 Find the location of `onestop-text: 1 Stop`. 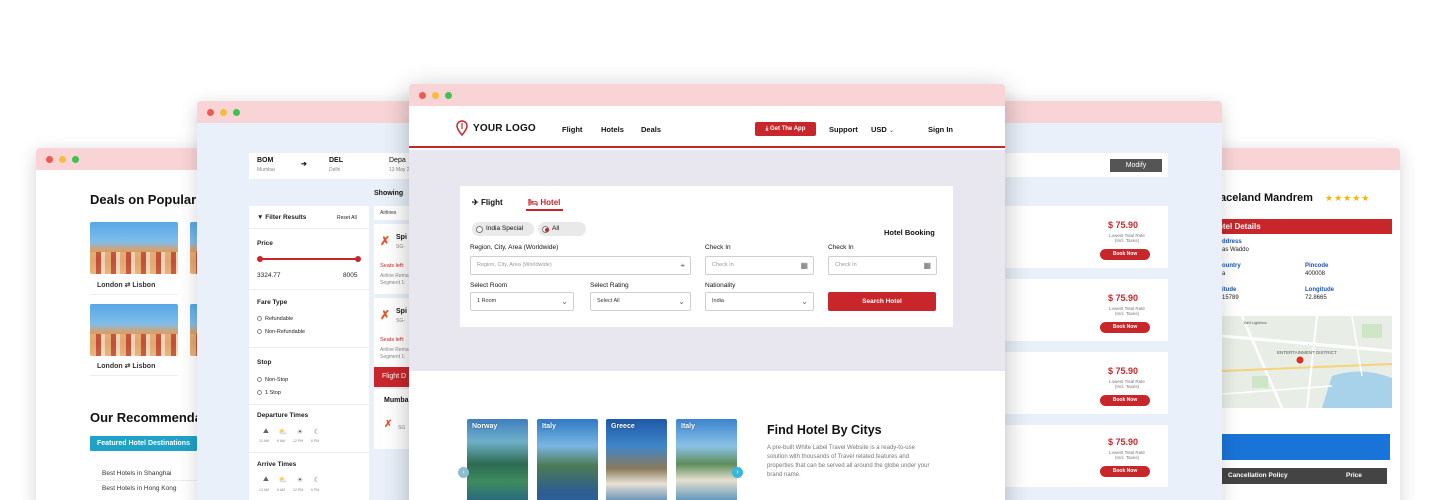

onestop-text: 1 Stop is located at coordinates (273, 393).